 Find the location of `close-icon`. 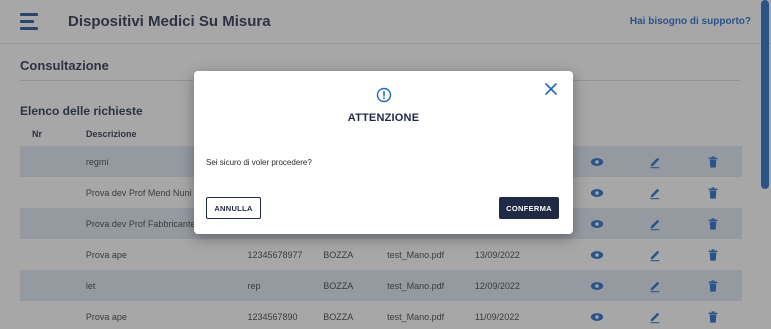

close-icon is located at coordinates (551, 89).